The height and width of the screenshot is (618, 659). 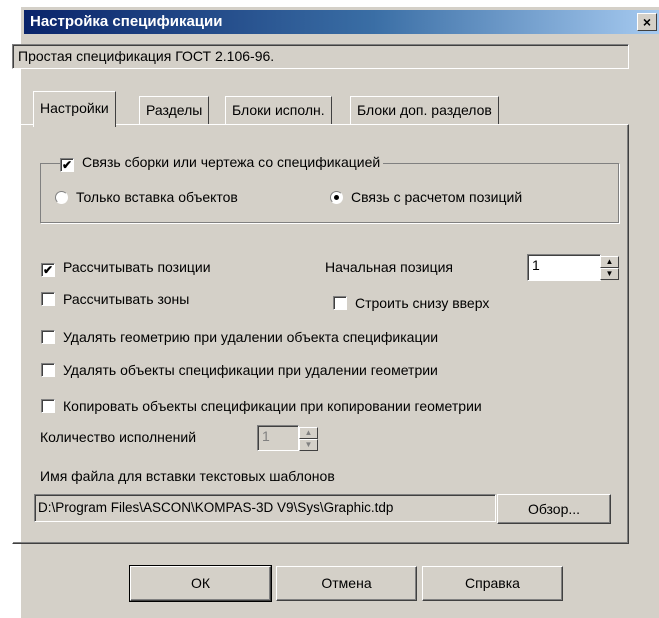 I want to click on link-checkbox-box: ✔, so click(x=67, y=165).